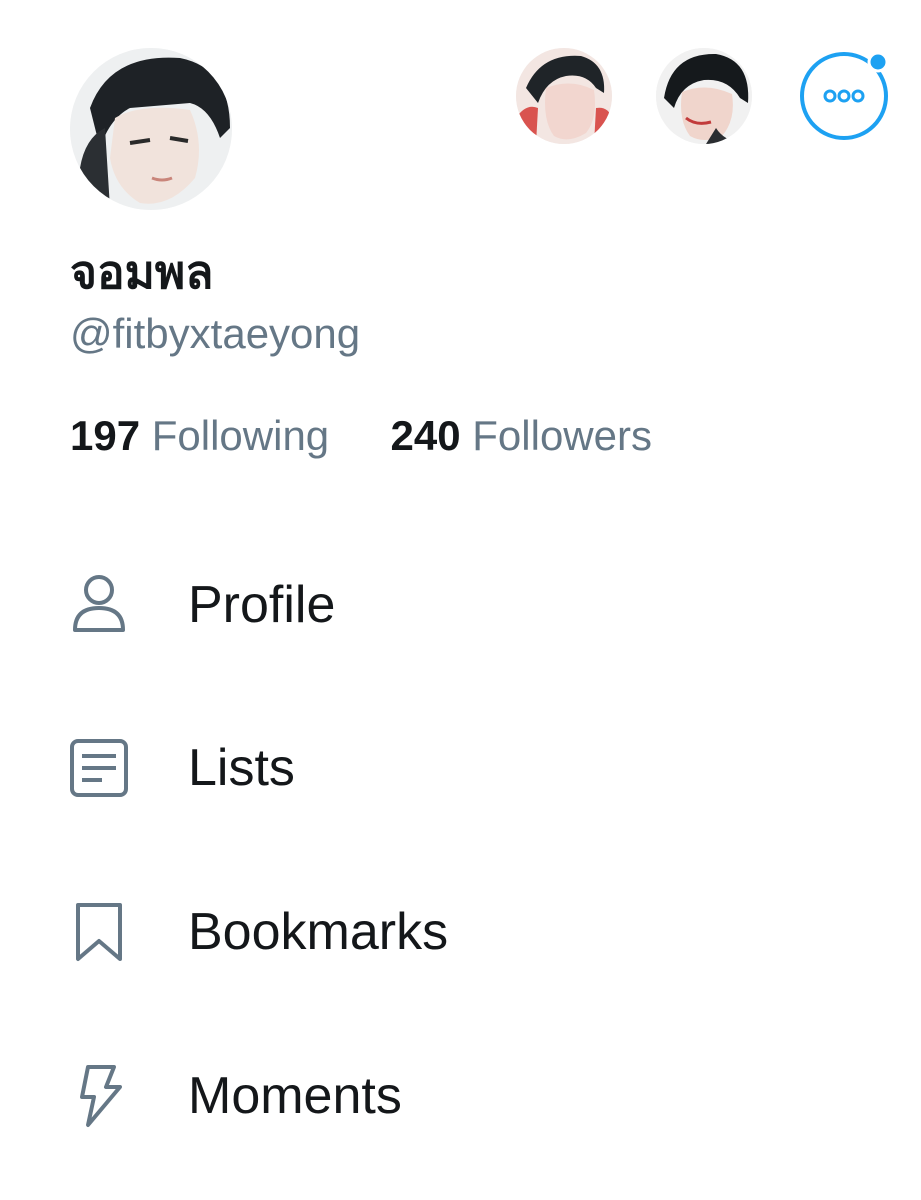  What do you see at coordinates (141, 272) in the screenshot?
I see `display-name: จอมพล` at bounding box center [141, 272].